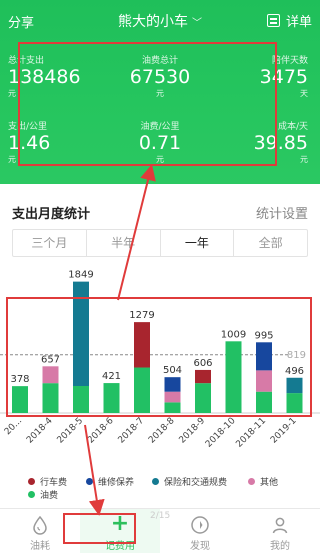 The width and height of the screenshot is (320, 553). What do you see at coordinates (251, 433) in the screenshot?
I see `x-tick-label: 2018-11` at bounding box center [251, 433].